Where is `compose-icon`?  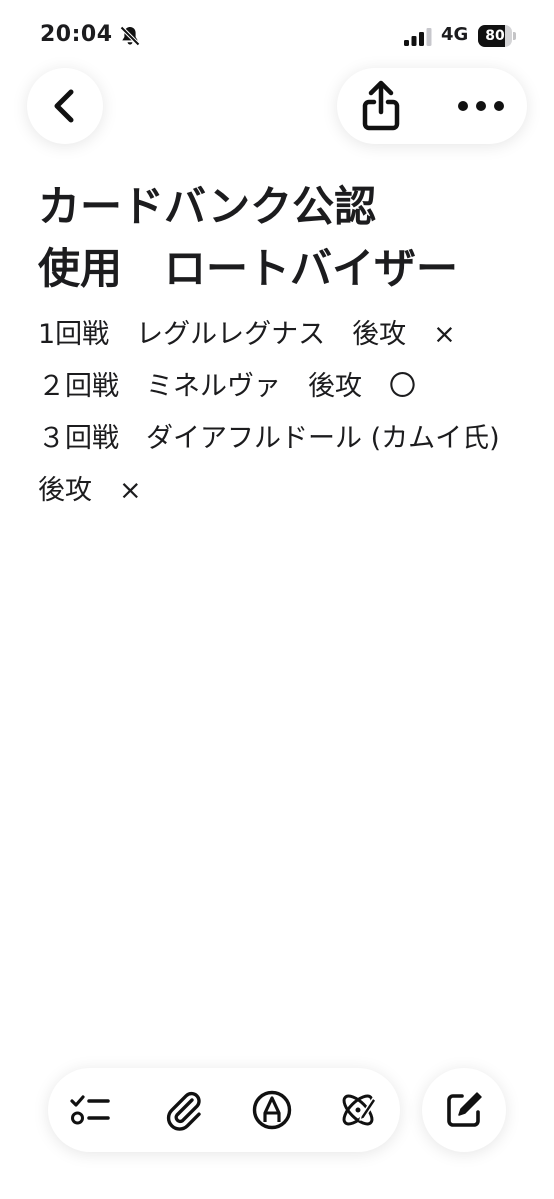
compose-icon is located at coordinates (464, 1109).